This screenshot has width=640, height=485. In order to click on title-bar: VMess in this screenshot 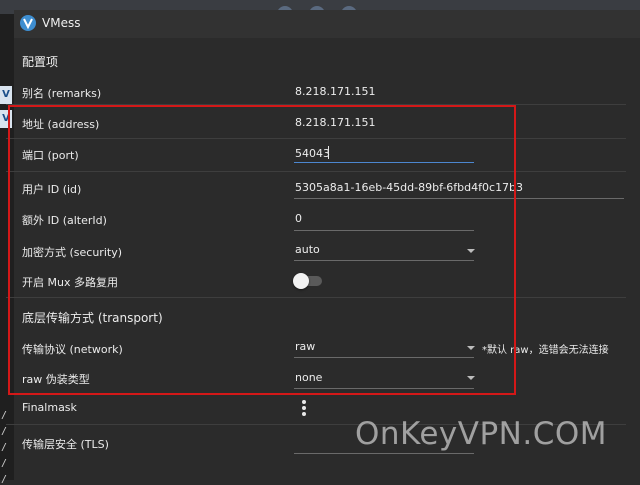, I will do `click(327, 24)`.